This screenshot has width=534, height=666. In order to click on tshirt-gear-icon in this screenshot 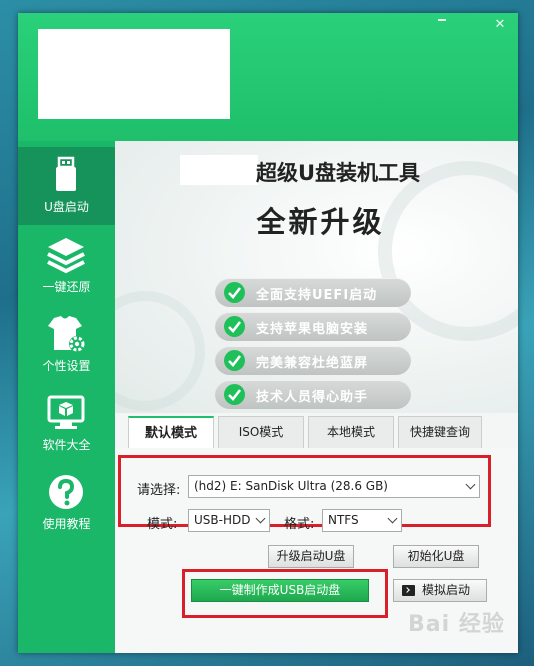, I will do `click(66, 334)`.